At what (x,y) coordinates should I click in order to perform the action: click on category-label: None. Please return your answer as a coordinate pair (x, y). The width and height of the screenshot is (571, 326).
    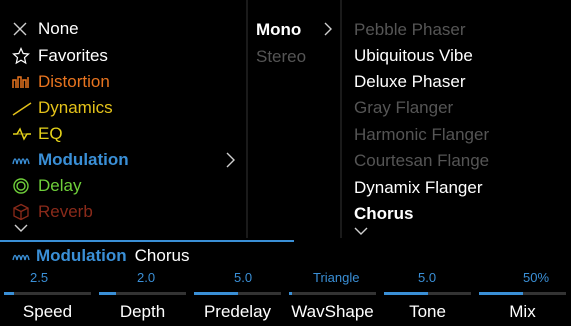
    Looking at the image, I should click on (58, 28).